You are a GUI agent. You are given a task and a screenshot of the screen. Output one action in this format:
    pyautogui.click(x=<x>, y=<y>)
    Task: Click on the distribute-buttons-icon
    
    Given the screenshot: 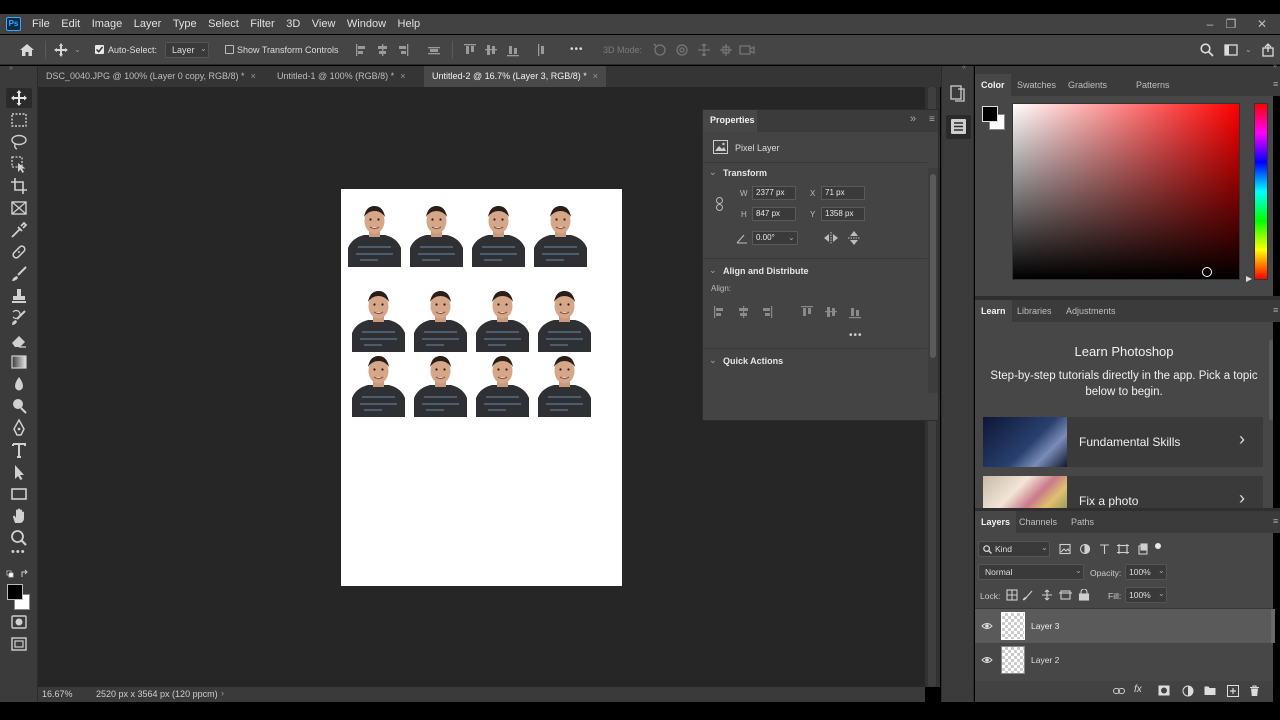 What is the action you would take?
    pyautogui.click(x=506, y=50)
    